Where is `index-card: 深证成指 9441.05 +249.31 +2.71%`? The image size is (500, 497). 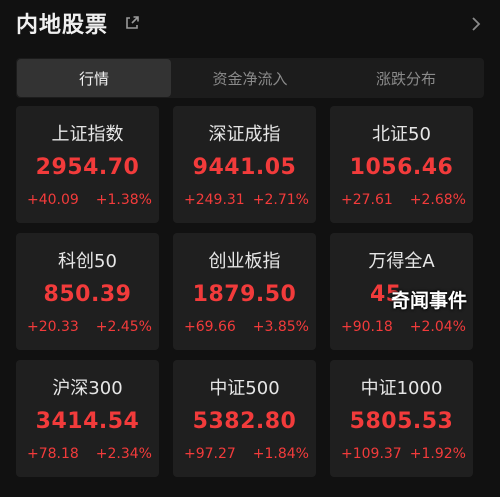 index-card: 深证成指 9441.05 +249.31 +2.71% is located at coordinates (244, 164).